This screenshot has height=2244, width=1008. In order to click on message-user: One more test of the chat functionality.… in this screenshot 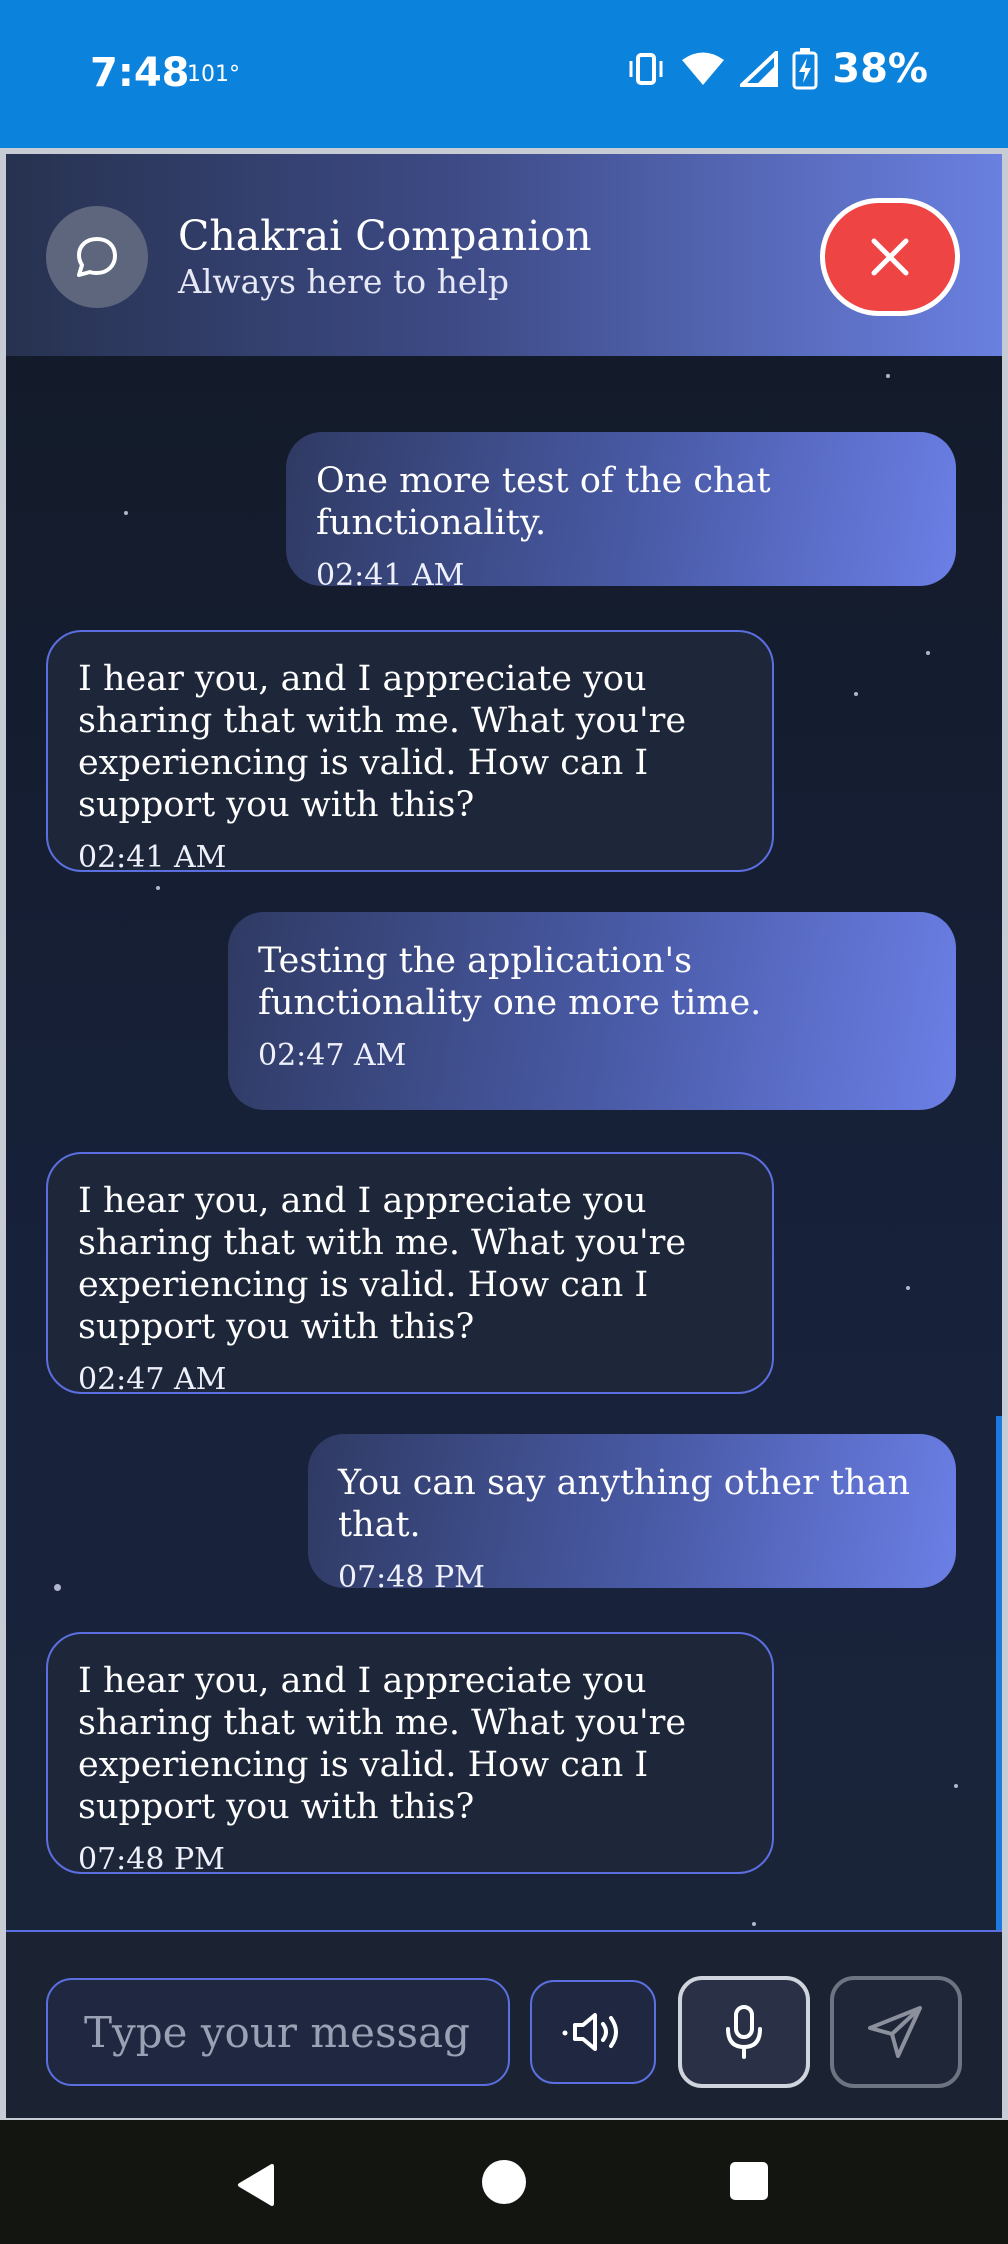, I will do `click(621, 512)`.